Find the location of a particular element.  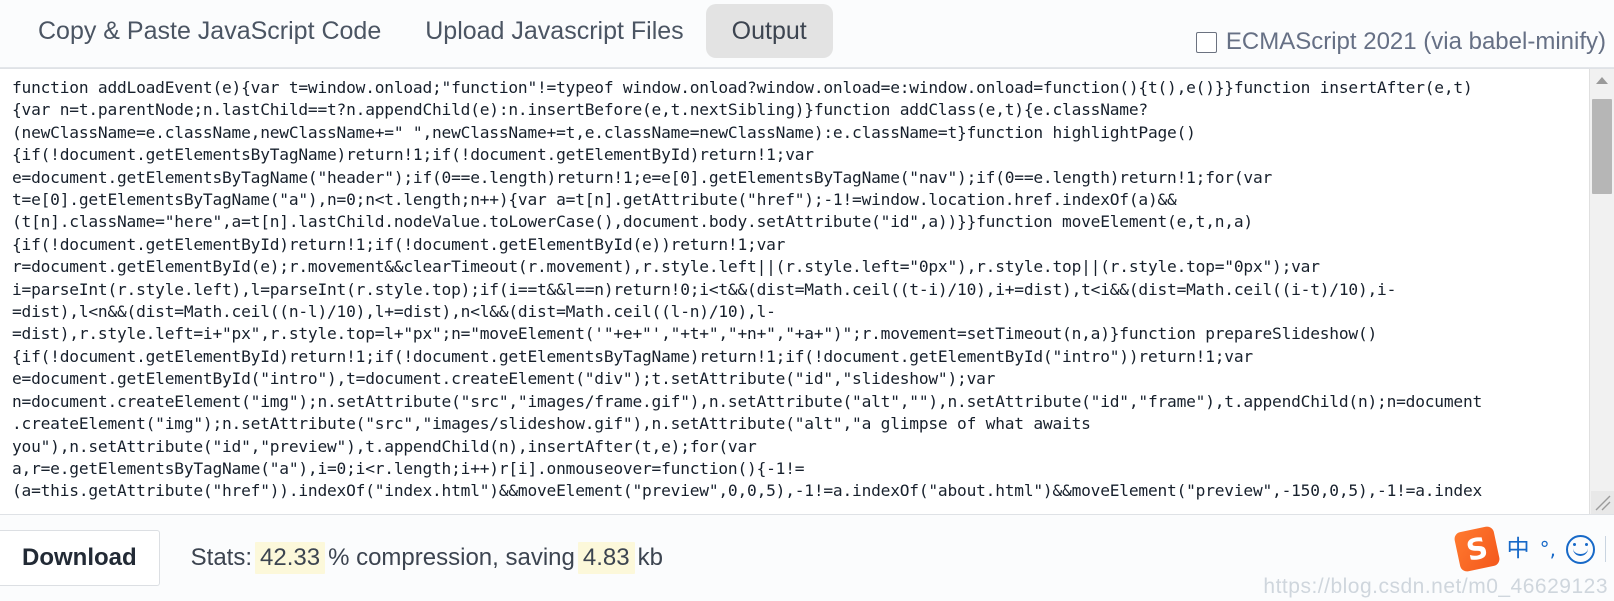

smiley-mouth is located at coordinates (1580, 552).